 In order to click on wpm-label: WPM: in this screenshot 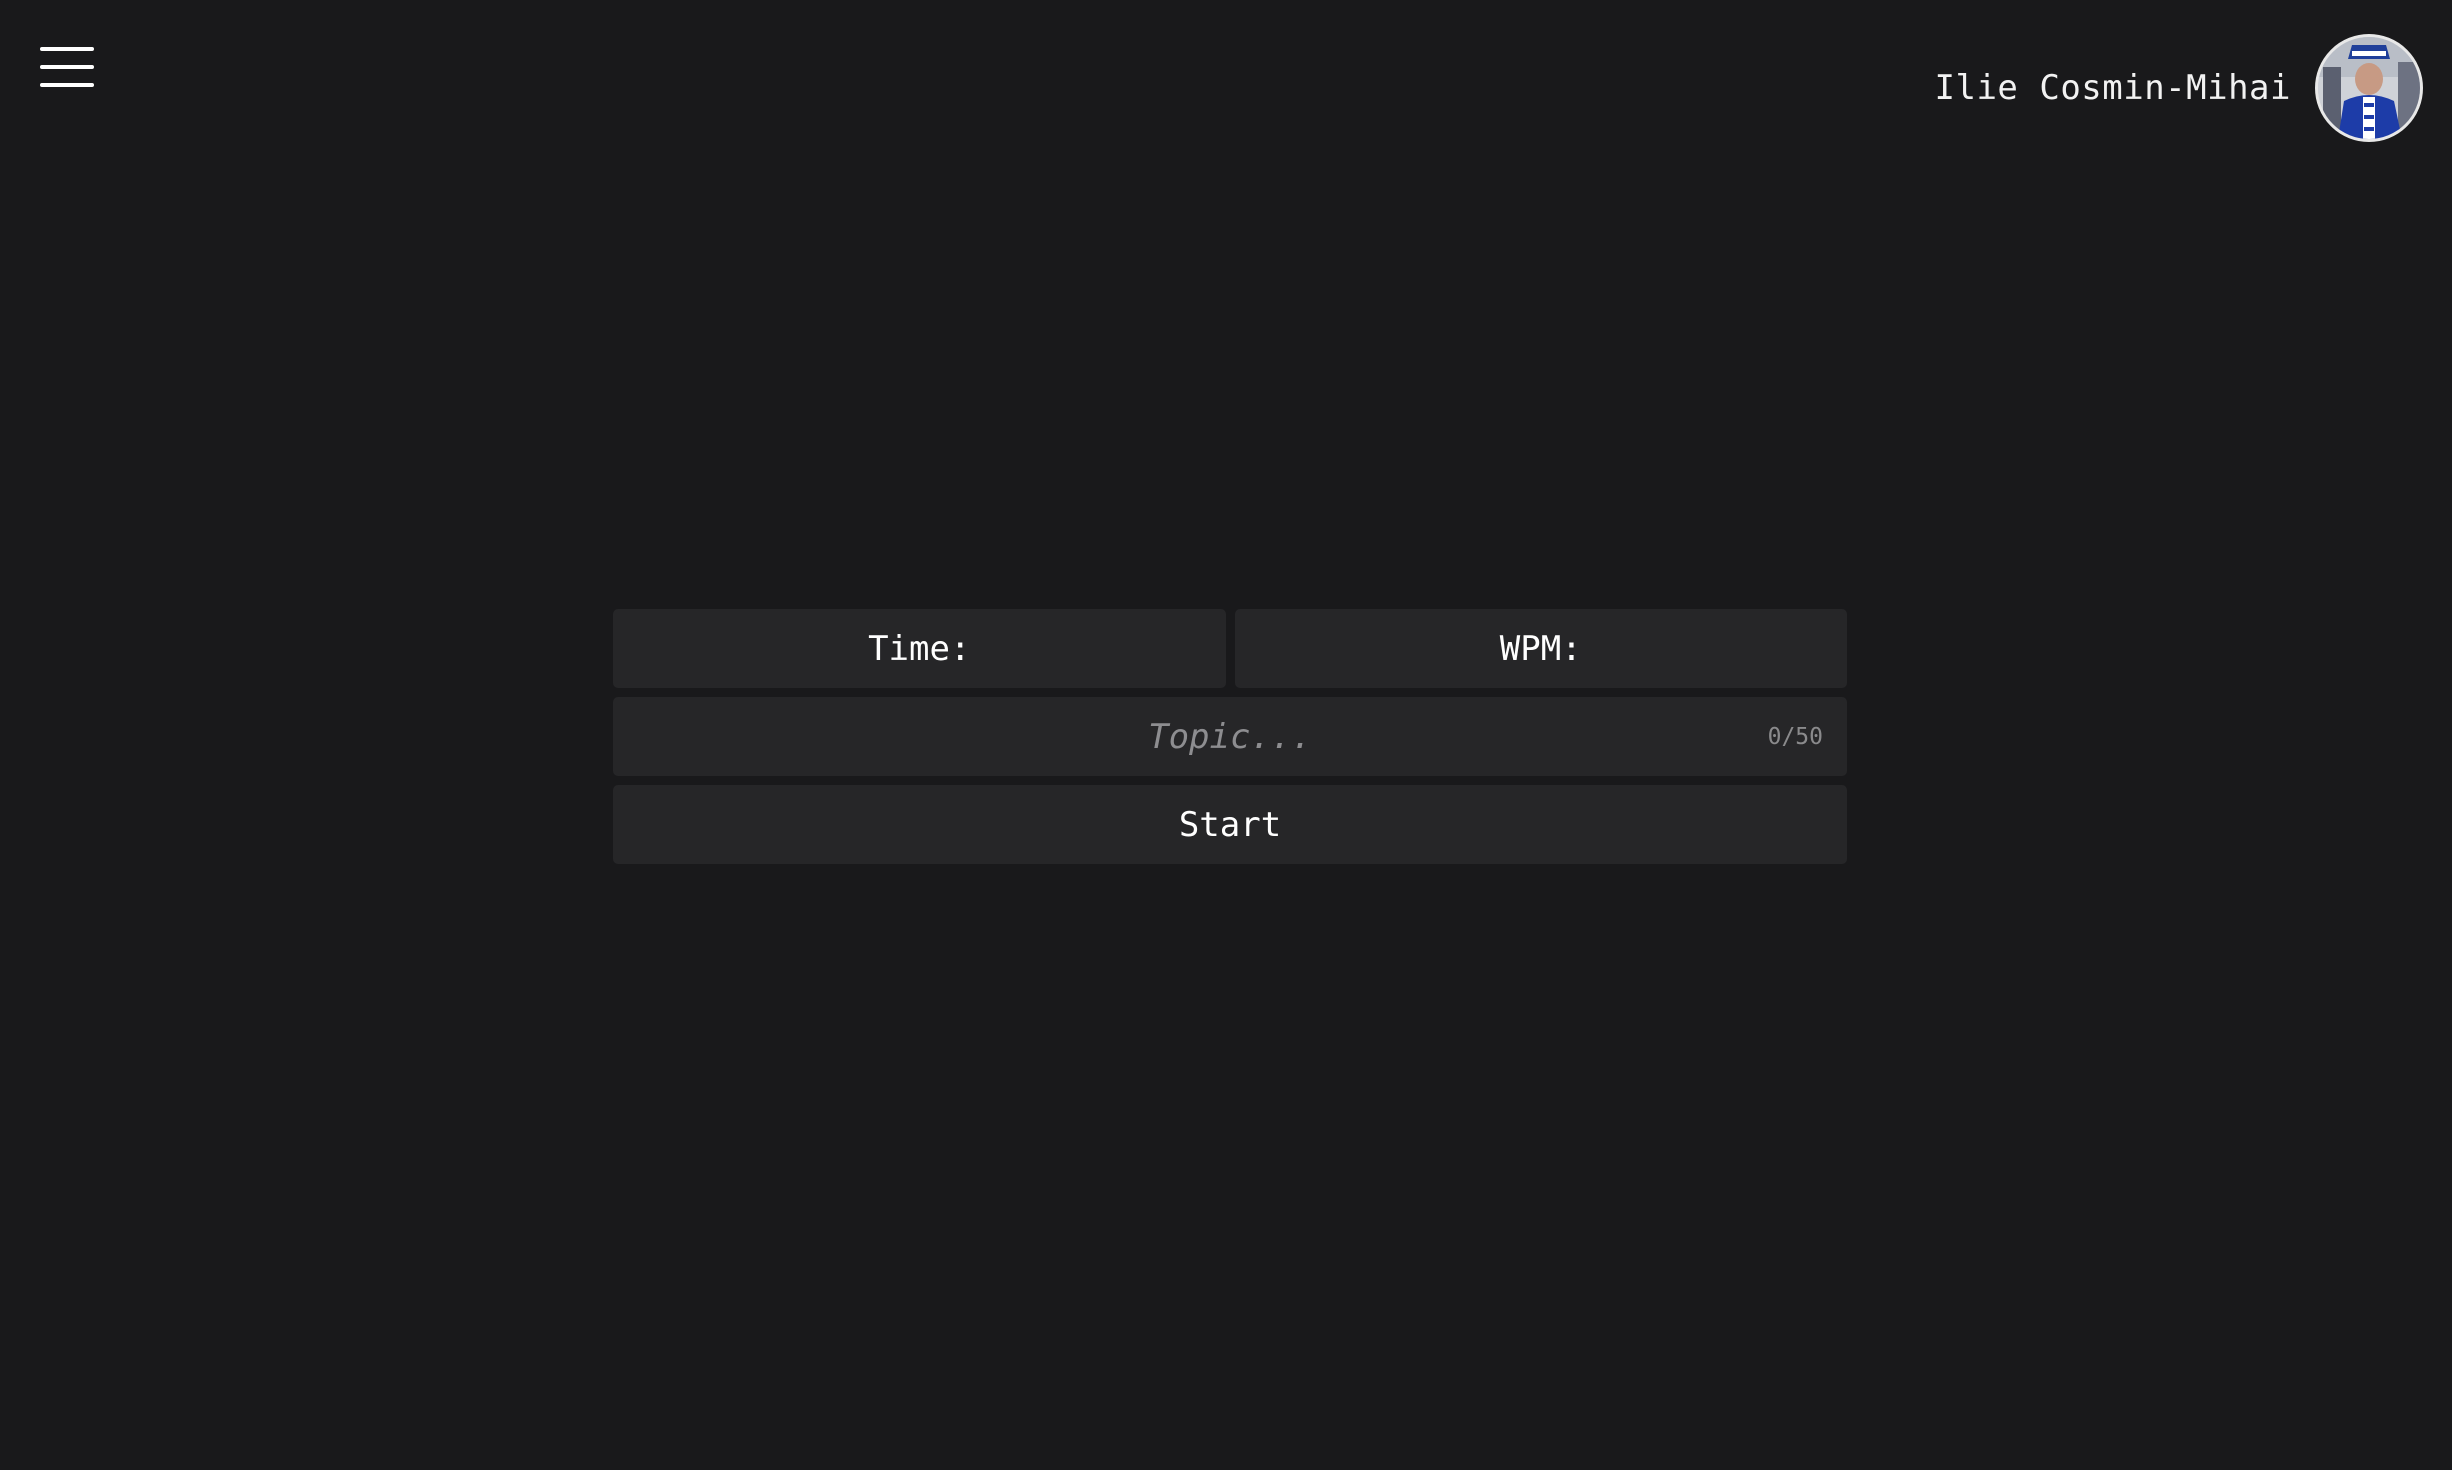, I will do `click(1540, 648)`.